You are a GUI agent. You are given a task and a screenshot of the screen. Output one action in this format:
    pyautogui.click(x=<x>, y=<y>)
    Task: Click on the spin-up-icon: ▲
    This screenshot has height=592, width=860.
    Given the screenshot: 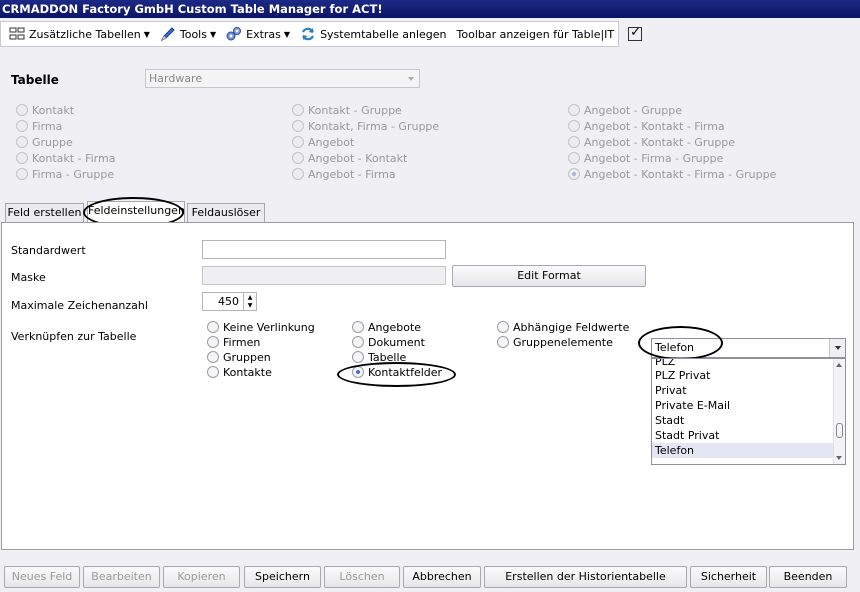 What is the action you would take?
    pyautogui.click(x=250, y=297)
    